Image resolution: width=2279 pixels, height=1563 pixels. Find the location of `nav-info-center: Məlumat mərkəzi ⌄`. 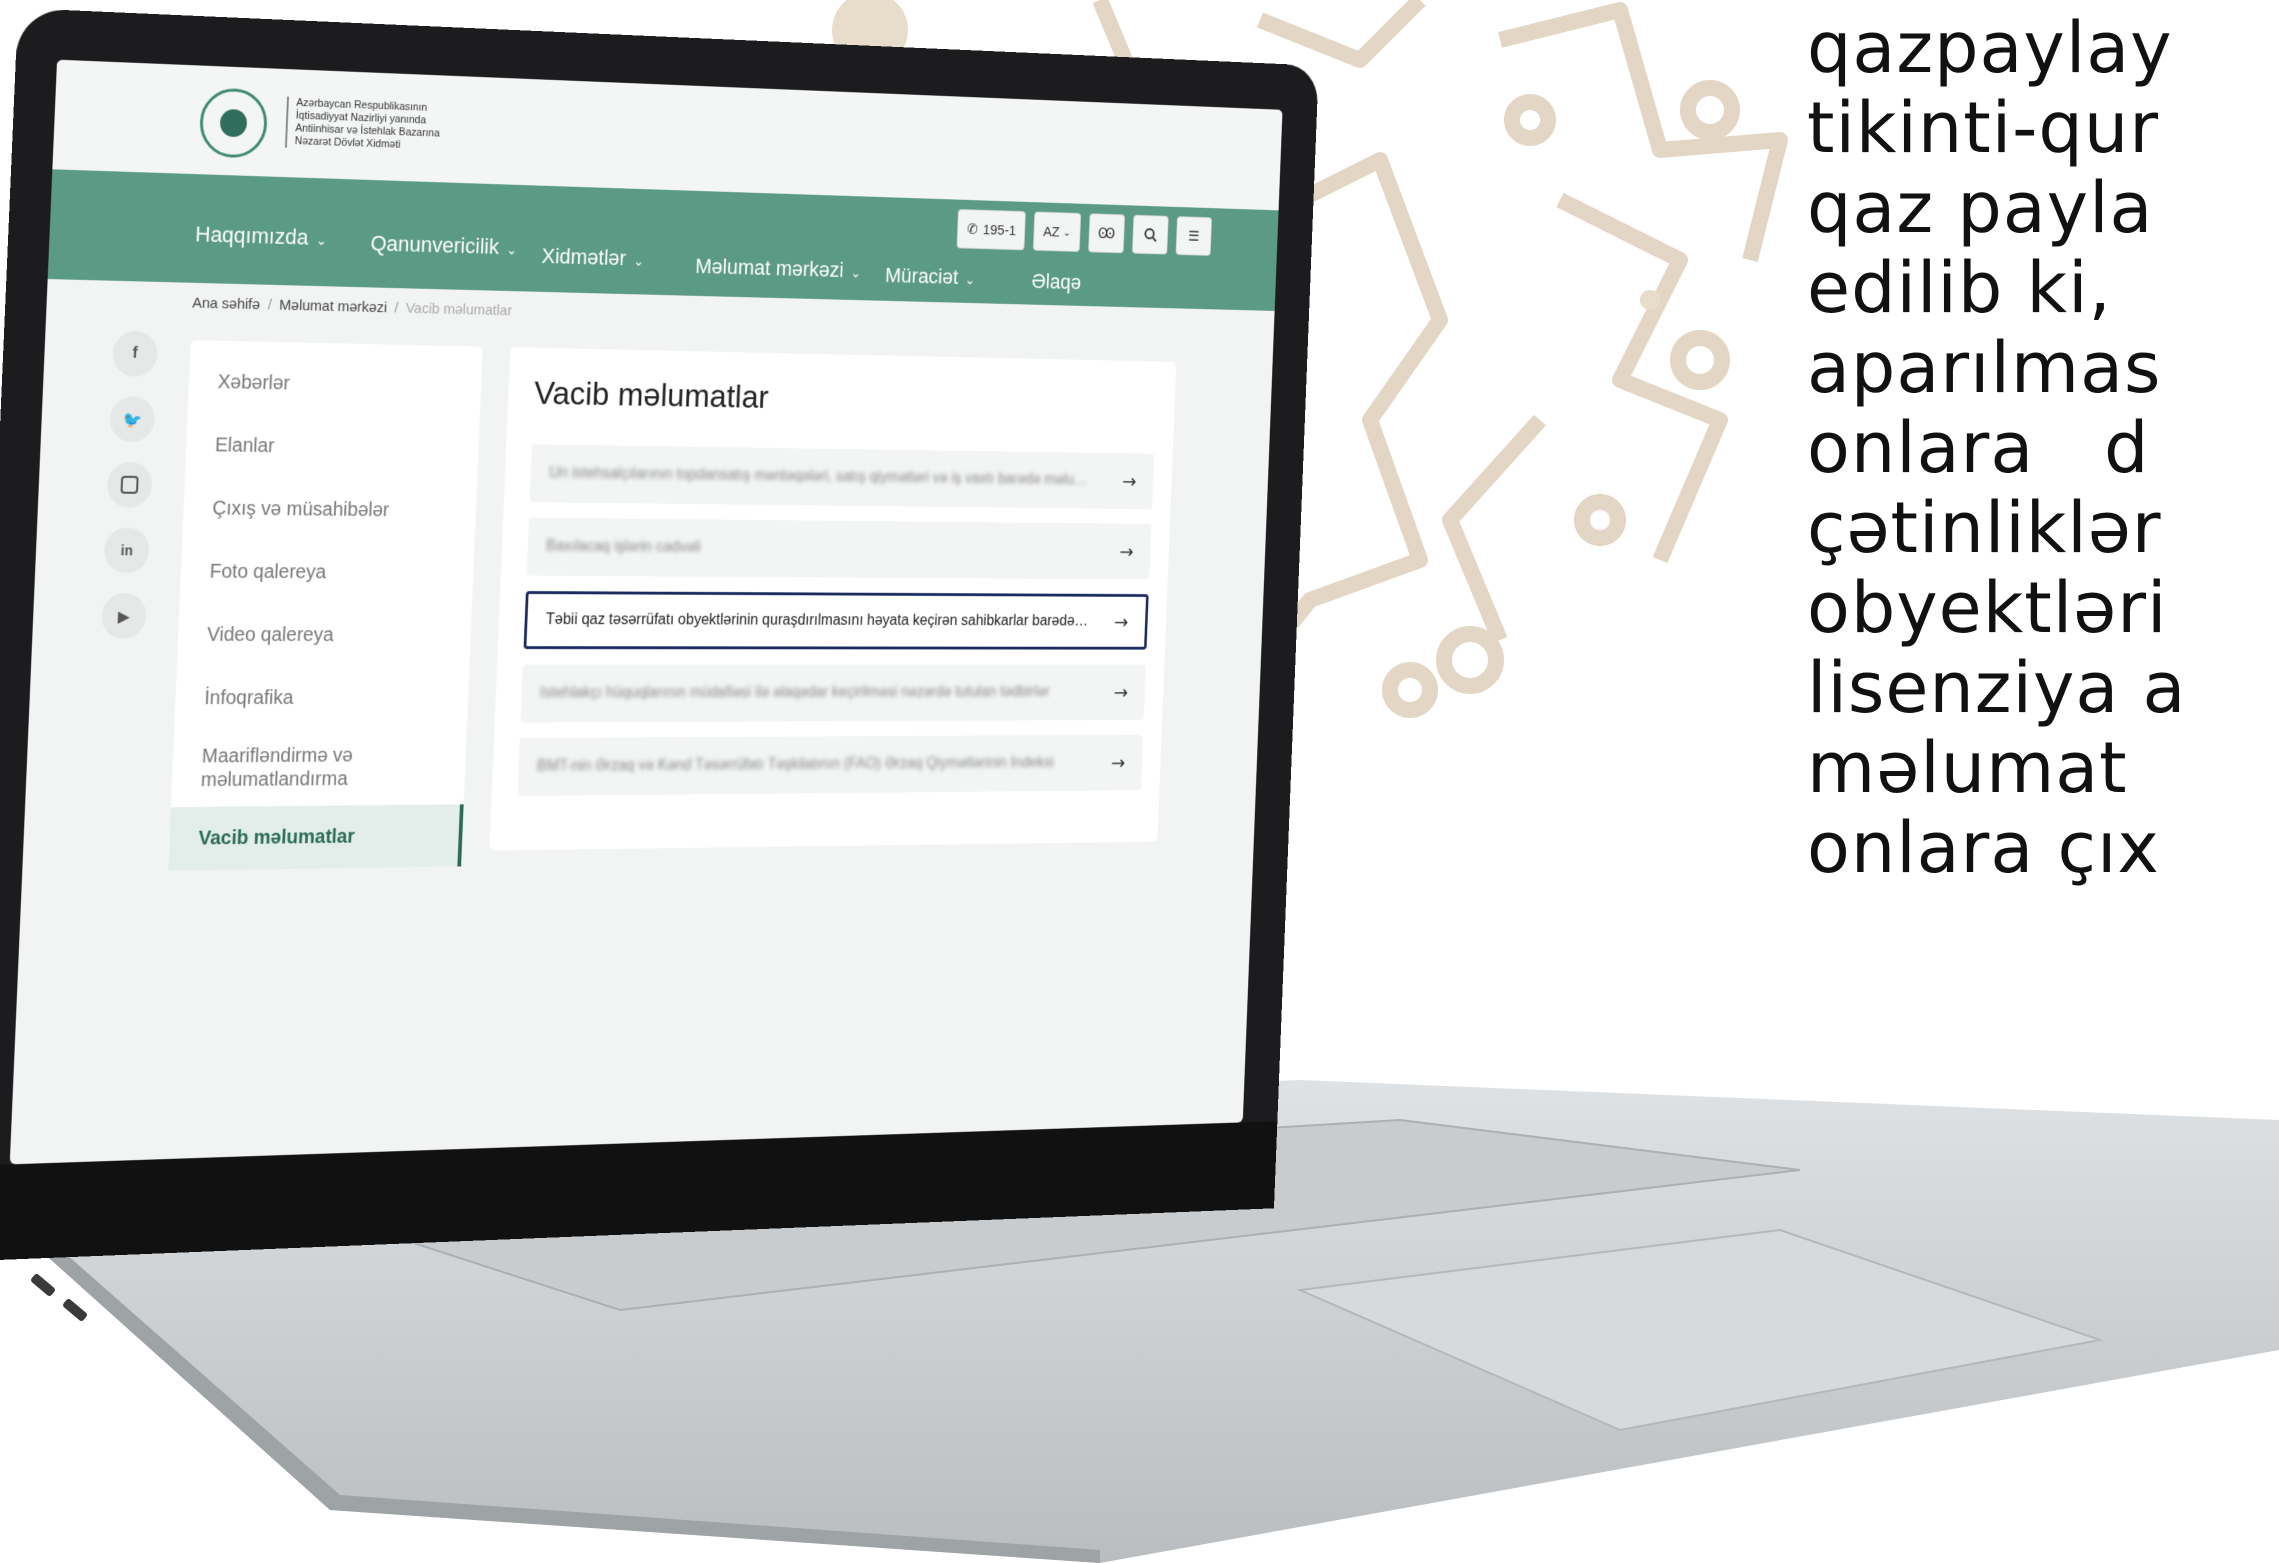

nav-info-center: Məlumat mərkəzi ⌄ is located at coordinates (778, 268).